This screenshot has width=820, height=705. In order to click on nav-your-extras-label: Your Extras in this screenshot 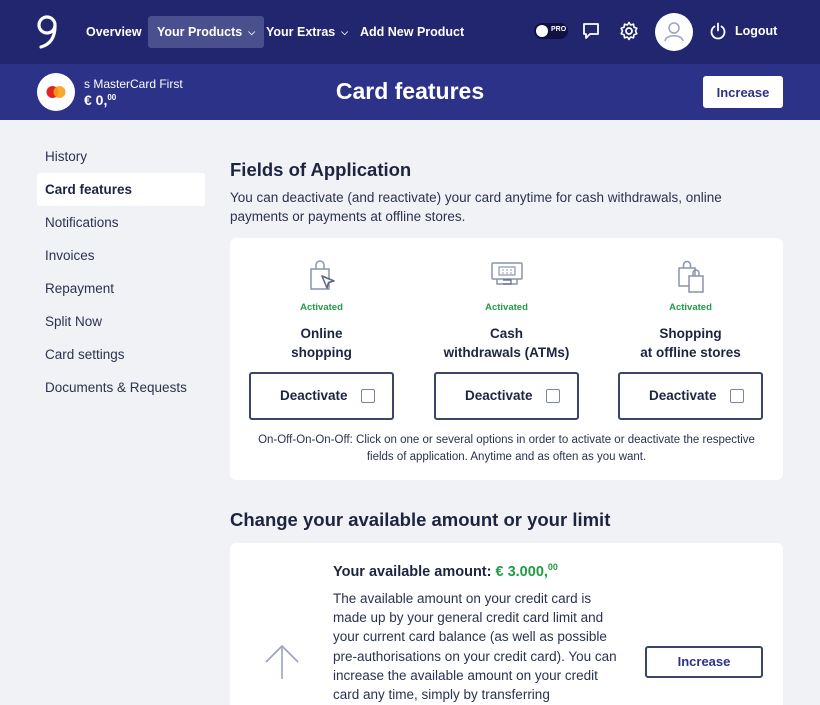, I will do `click(301, 32)`.